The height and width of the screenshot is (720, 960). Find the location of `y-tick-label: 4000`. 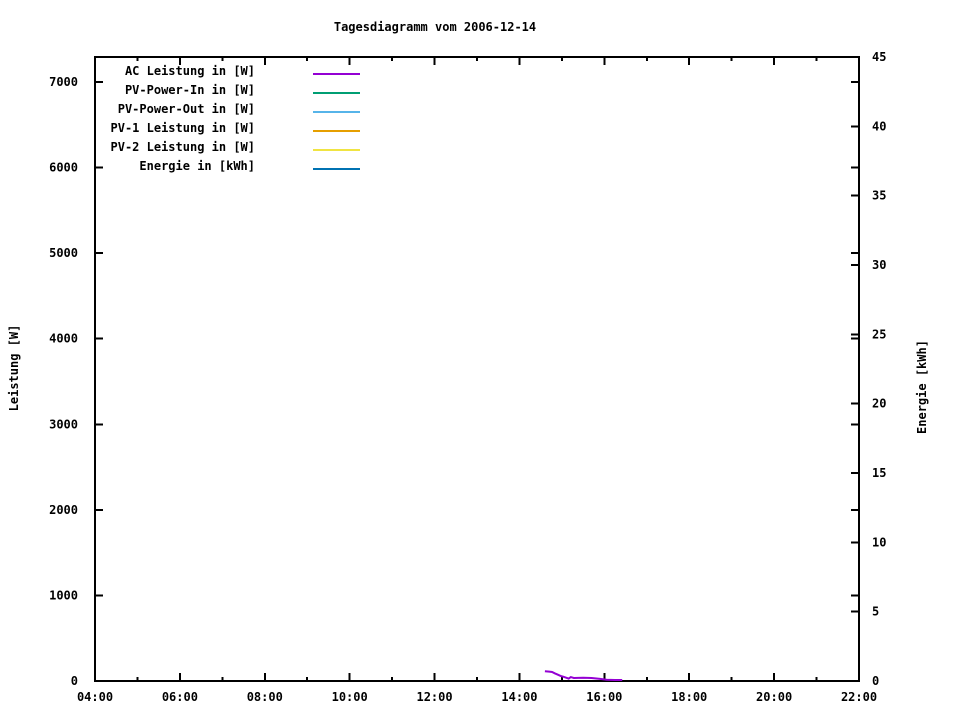

y-tick-label: 4000 is located at coordinates (63, 339).